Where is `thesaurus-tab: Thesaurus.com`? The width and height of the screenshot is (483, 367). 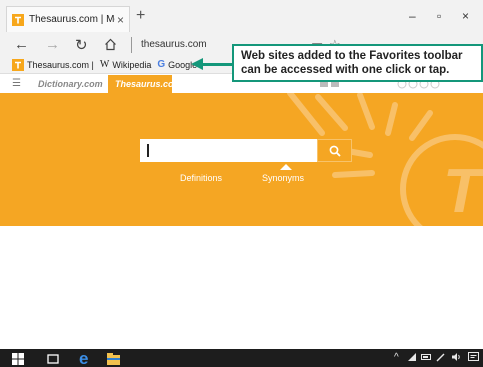 thesaurus-tab: Thesaurus.com is located at coordinates (145, 84).